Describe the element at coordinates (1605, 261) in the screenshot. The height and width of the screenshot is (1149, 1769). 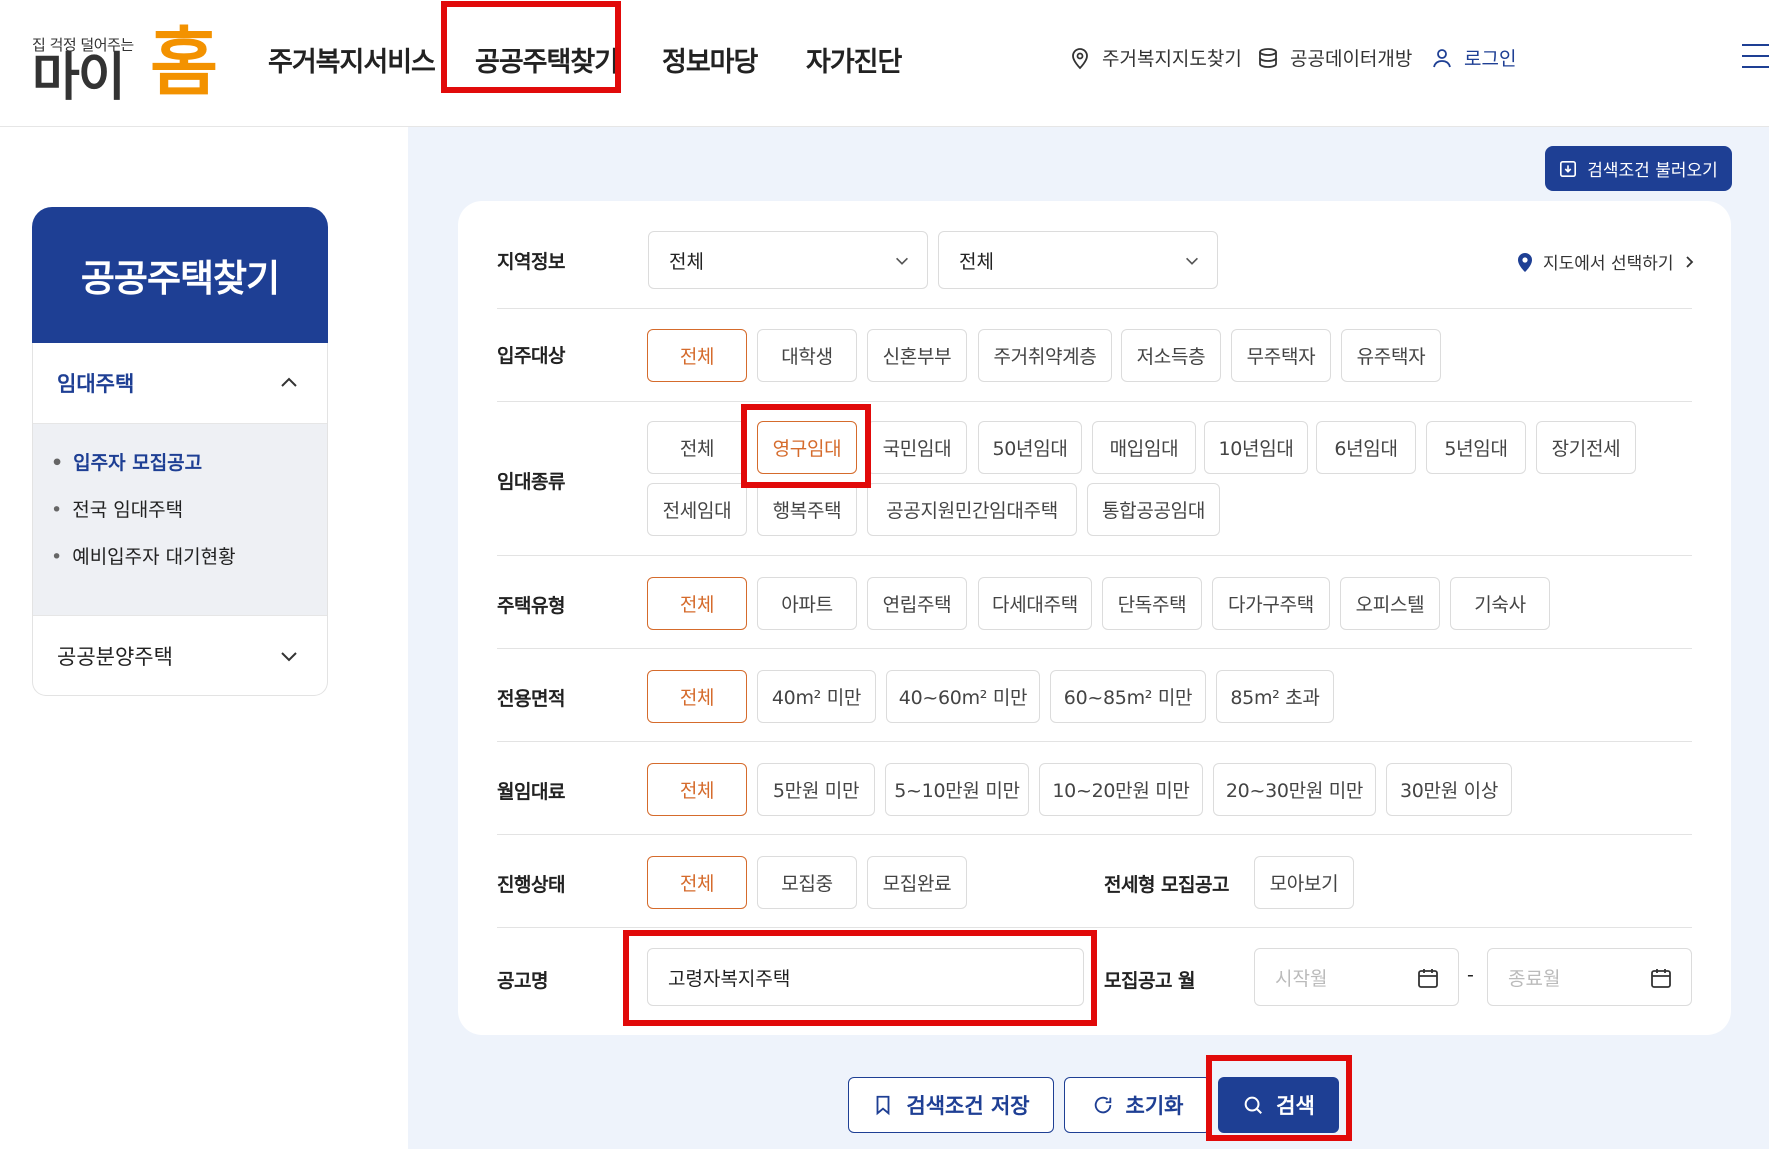
I see `select-on-map-link: 지도에서 선택하기` at that location.